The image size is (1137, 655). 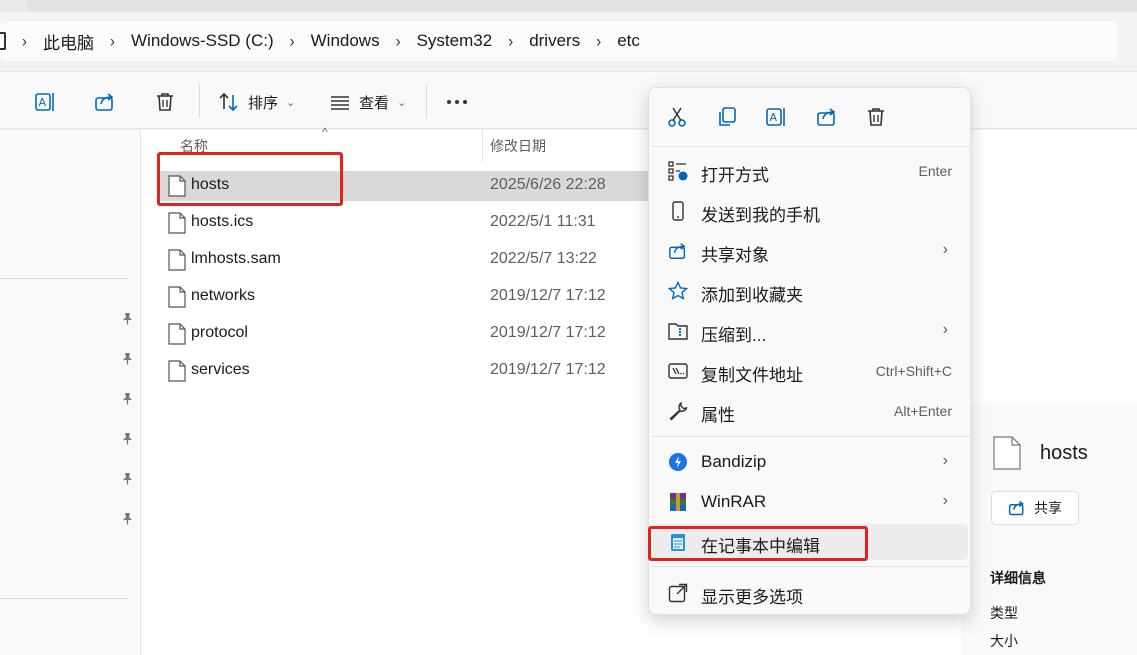 I want to click on svg-text: A, so click(x=774, y=117).